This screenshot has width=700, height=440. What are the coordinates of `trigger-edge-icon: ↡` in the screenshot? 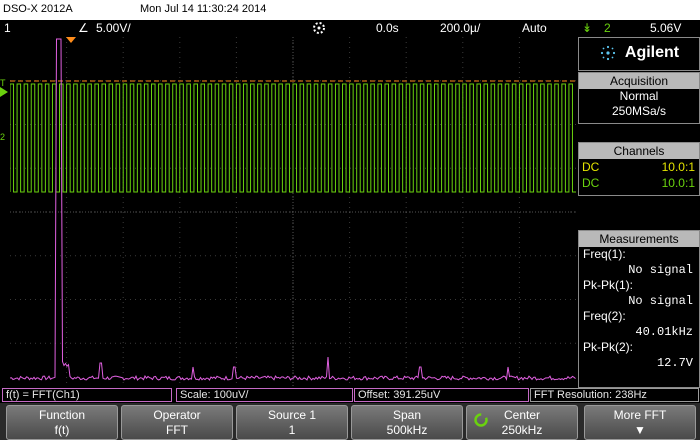 It's located at (587, 28).